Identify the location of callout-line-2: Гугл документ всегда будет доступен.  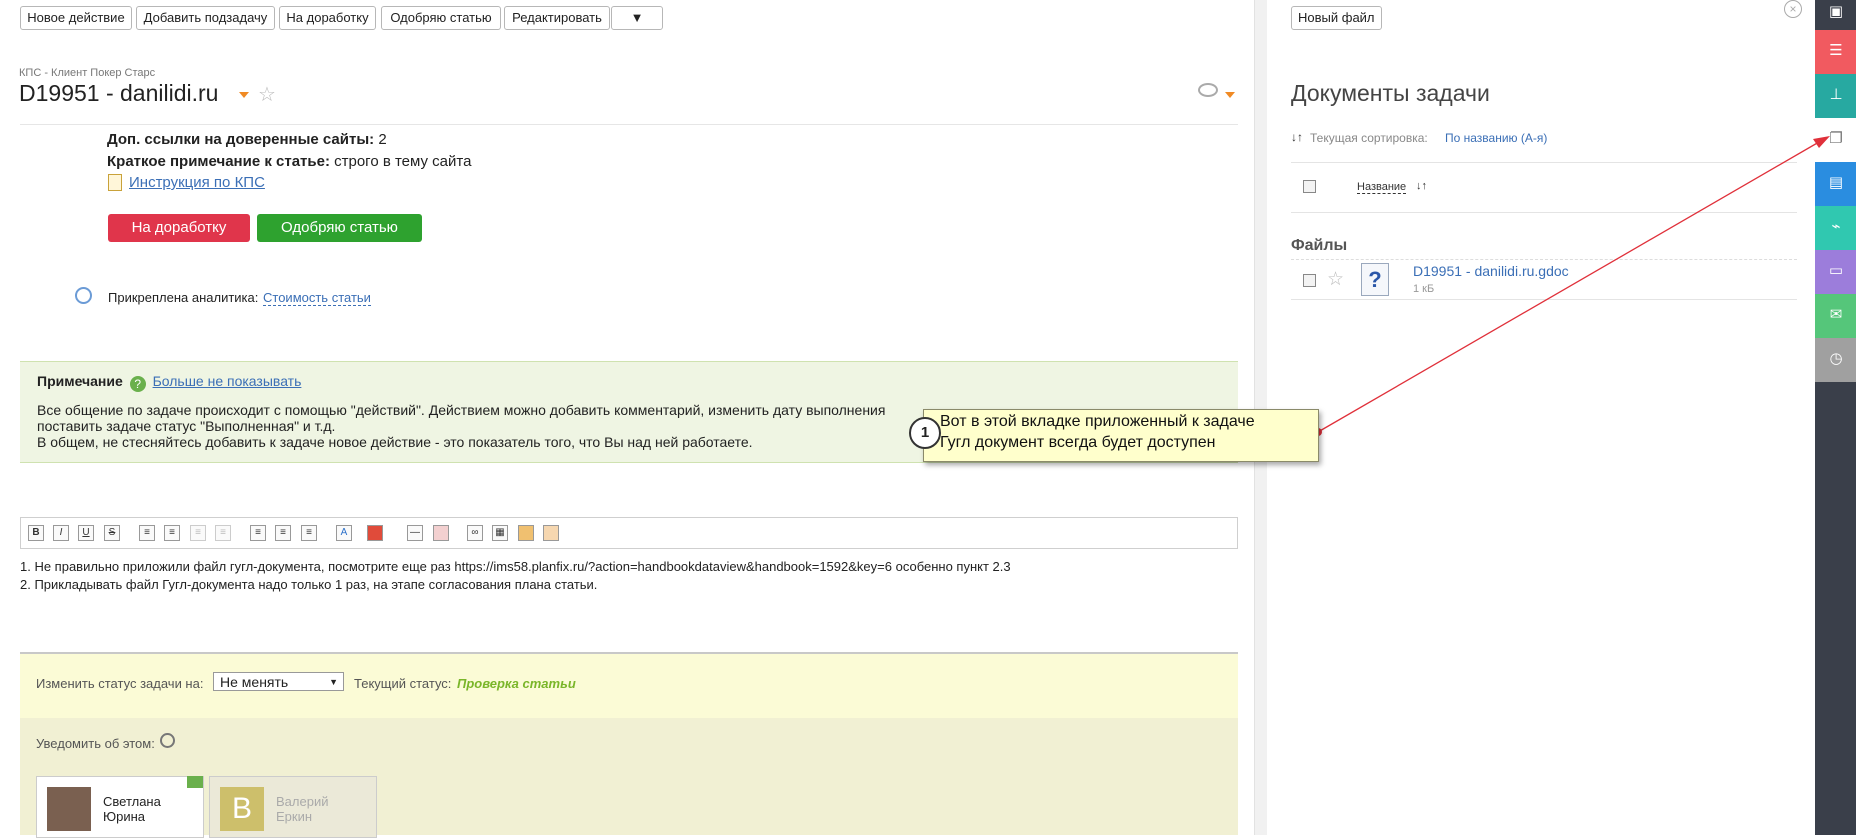
(1078, 442).